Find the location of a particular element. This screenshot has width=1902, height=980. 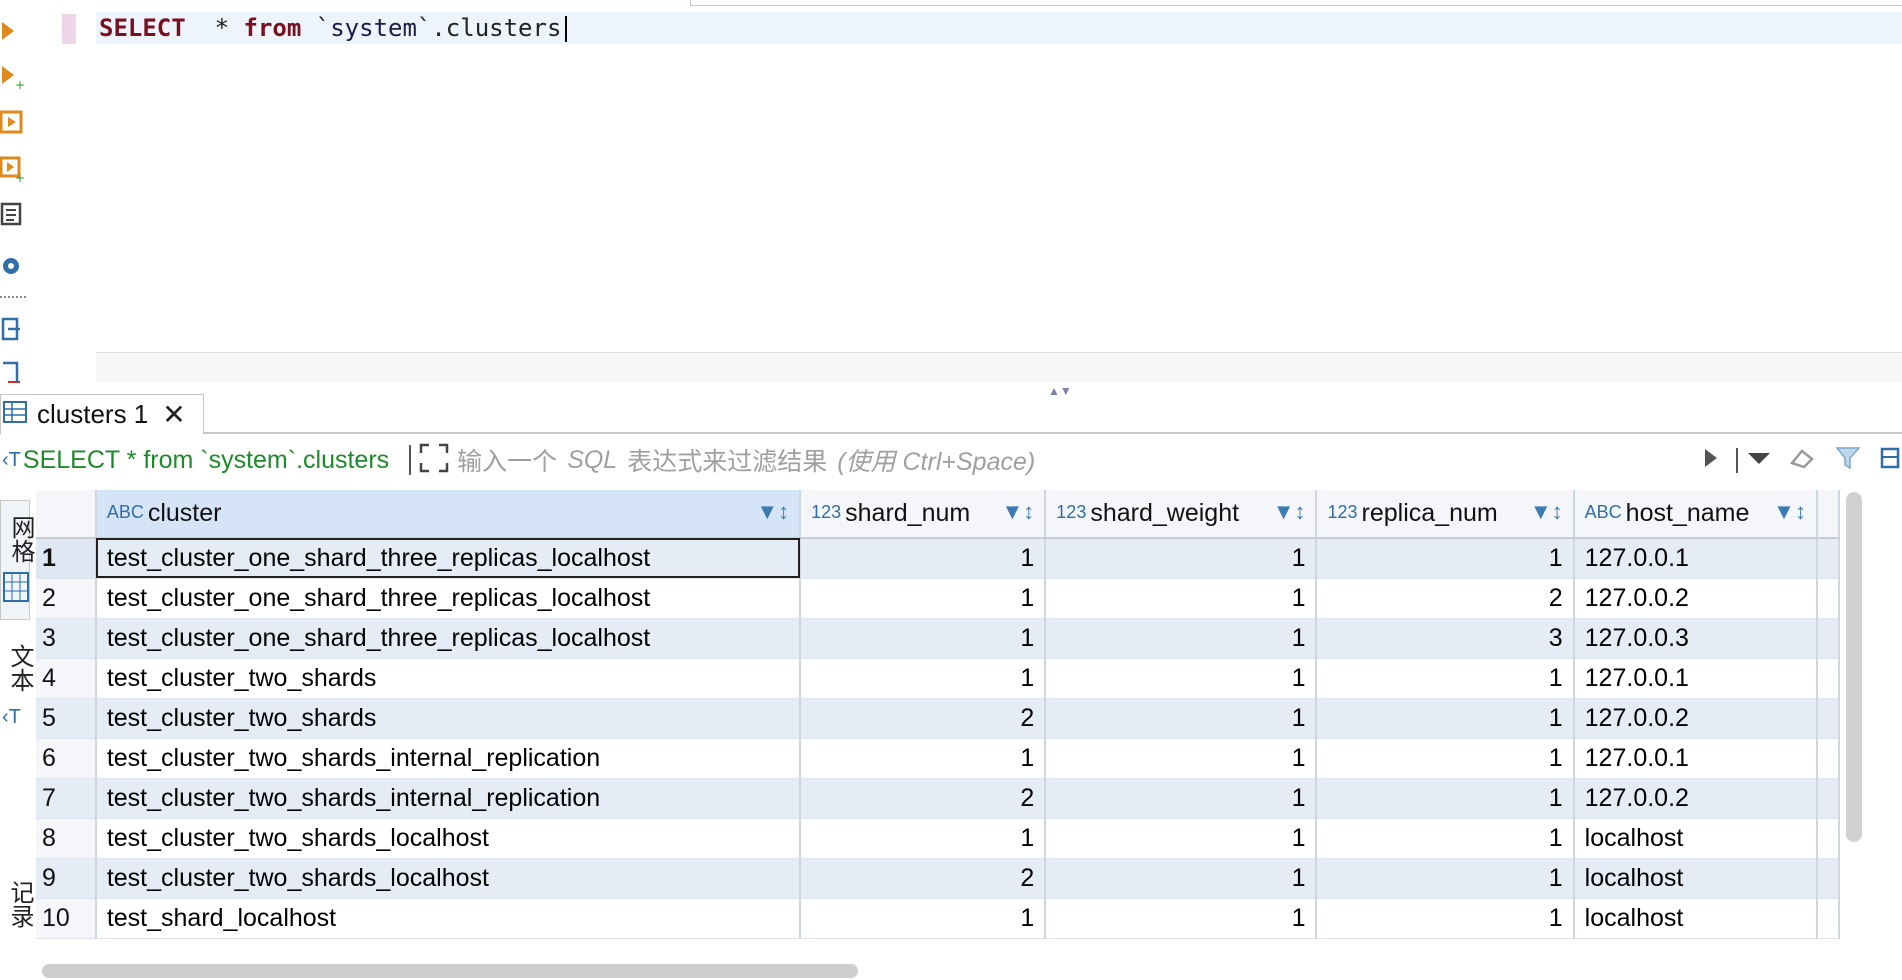

table-row: 5 test_cluster_two_shards 2 1 1 127.0.0.2 is located at coordinates (938, 718).